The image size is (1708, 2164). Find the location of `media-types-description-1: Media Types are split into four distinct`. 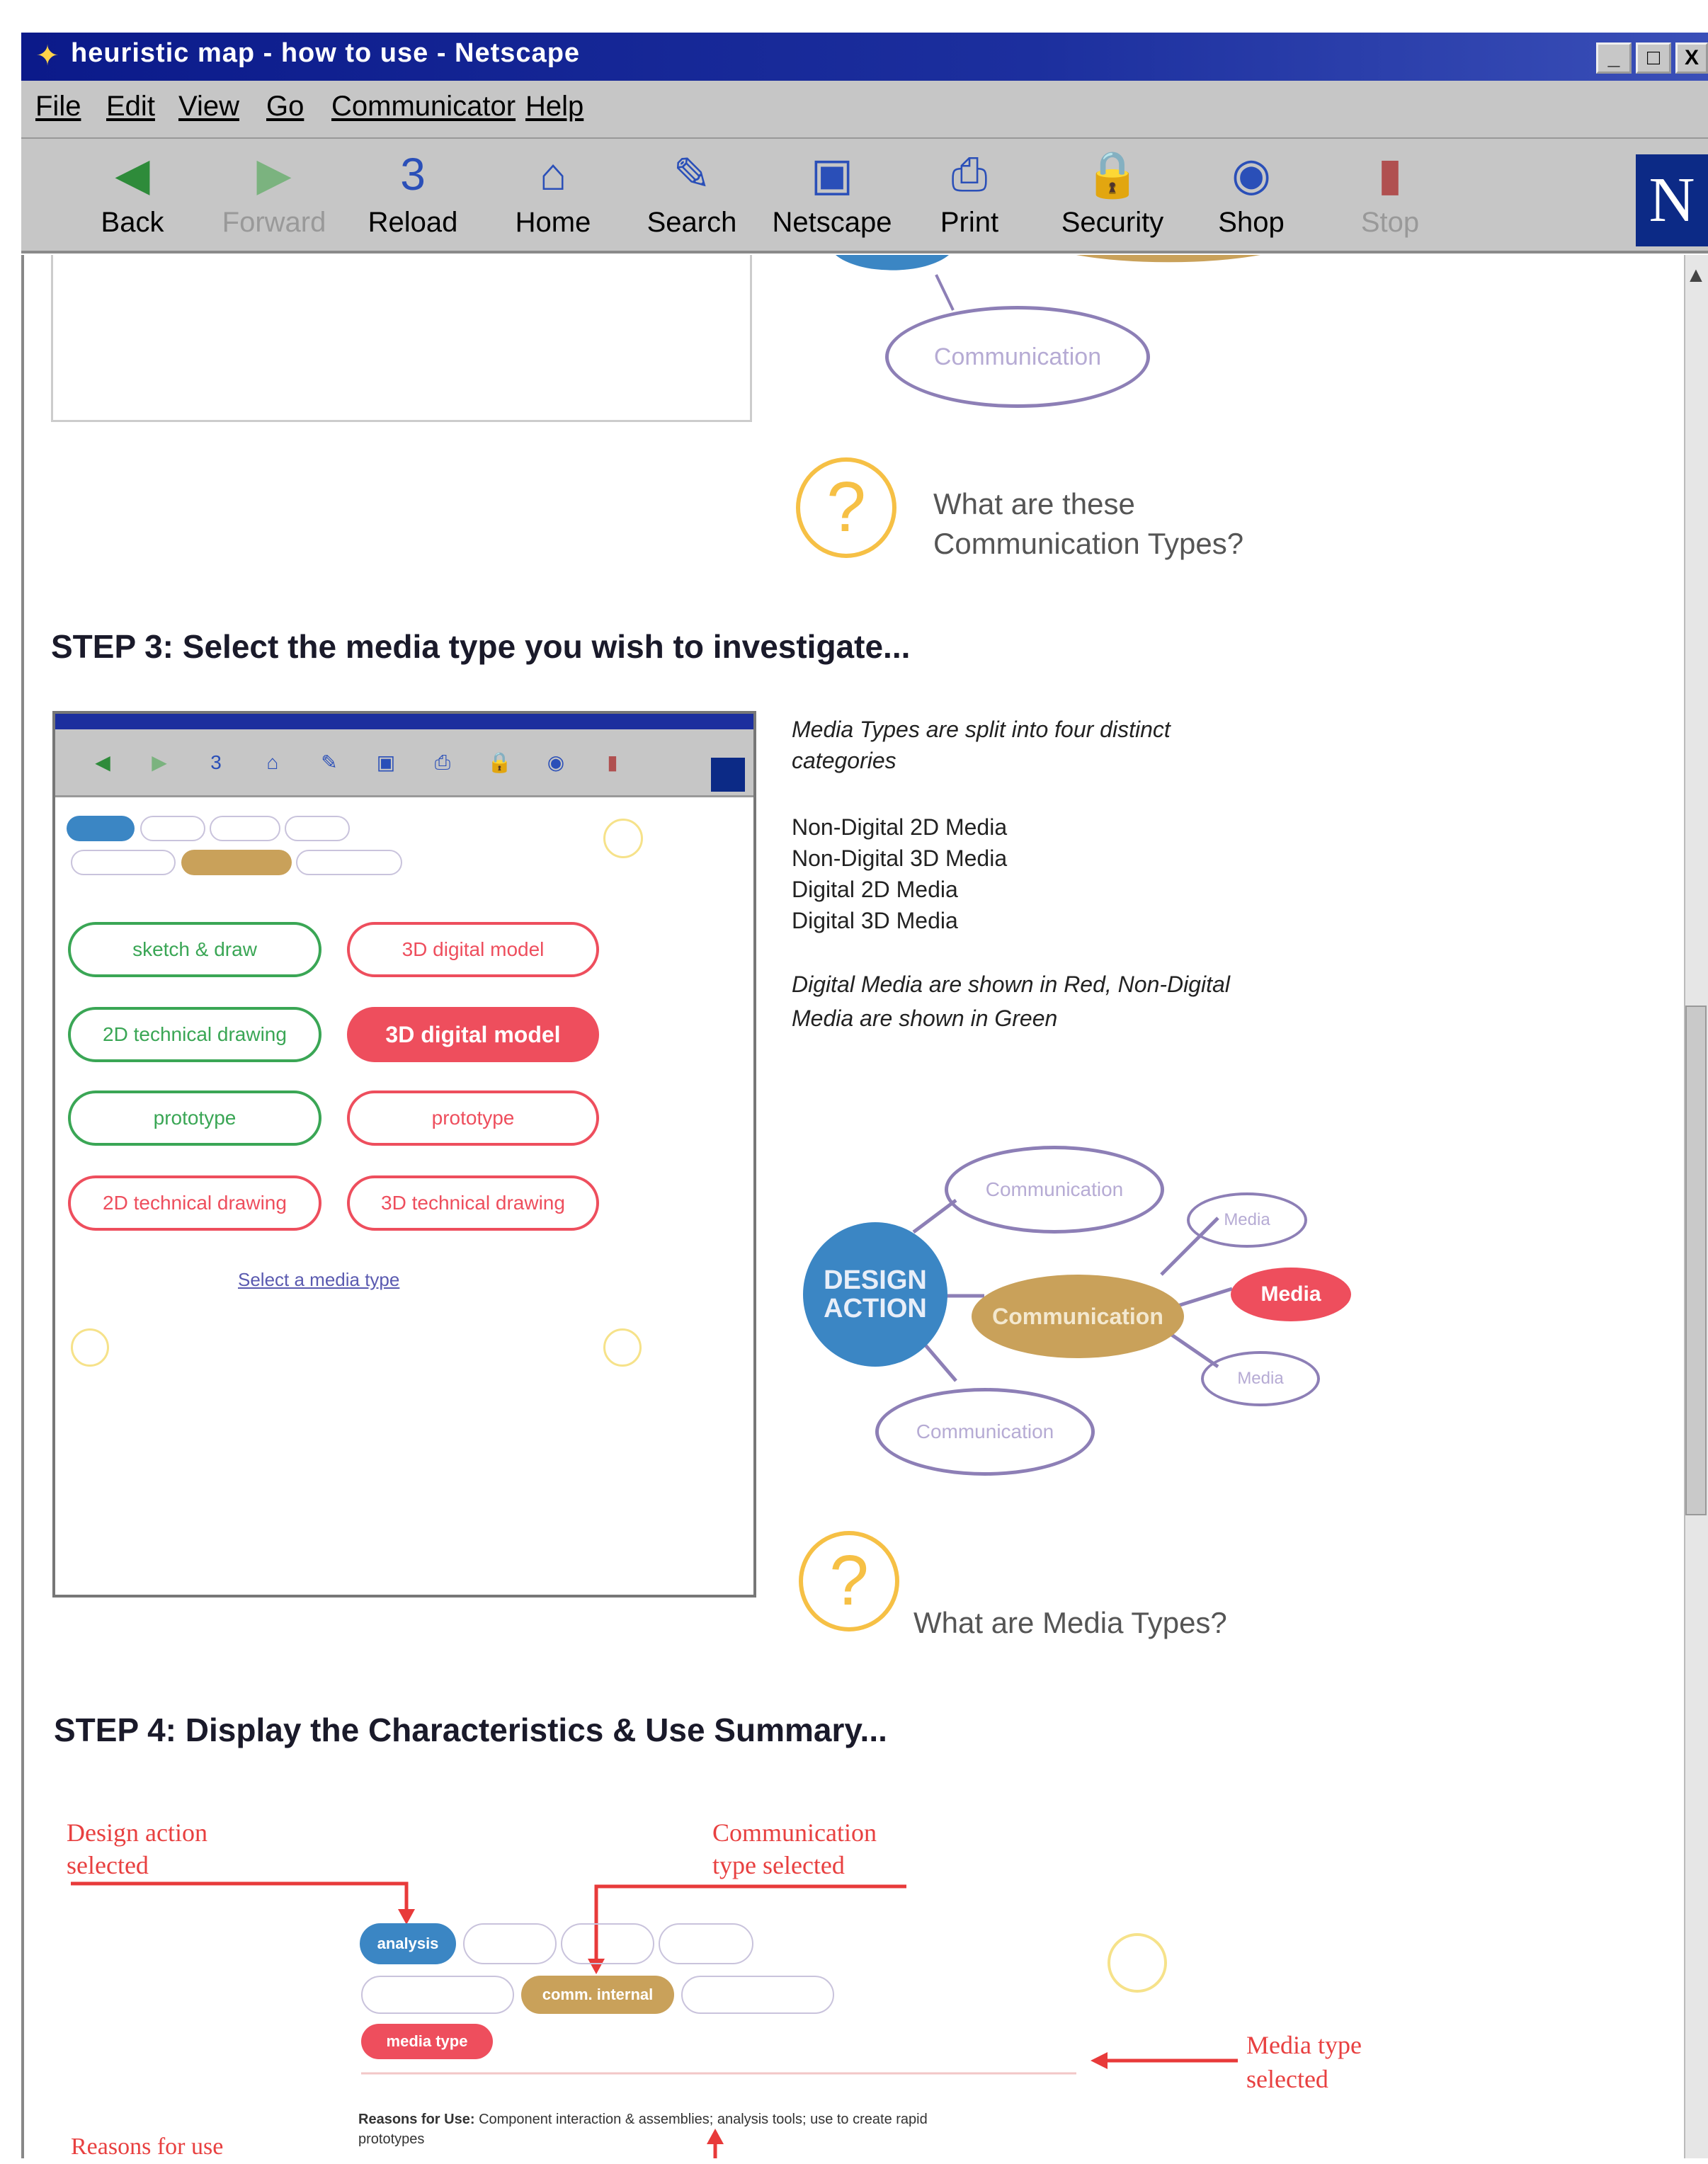

media-types-description-1: Media Types are split into four distinct is located at coordinates (982, 729).